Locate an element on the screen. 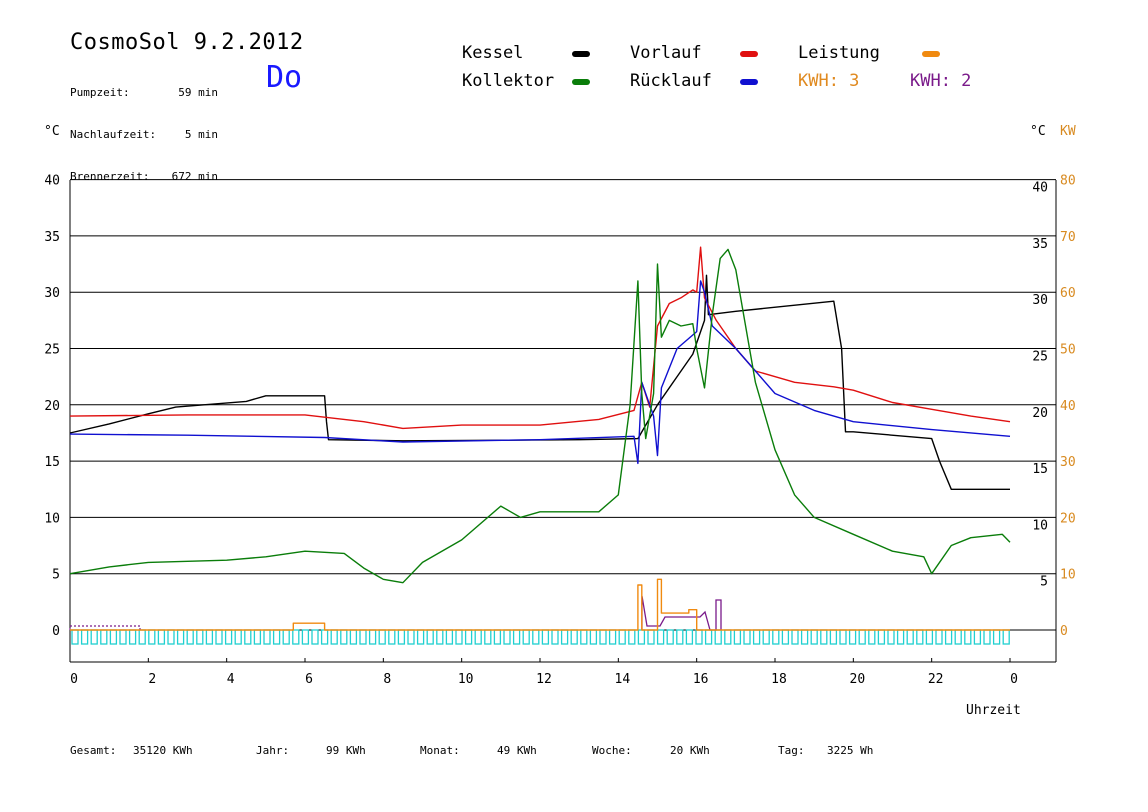 The height and width of the screenshot is (812, 1148). x-tick-label: 22 is located at coordinates (936, 679).